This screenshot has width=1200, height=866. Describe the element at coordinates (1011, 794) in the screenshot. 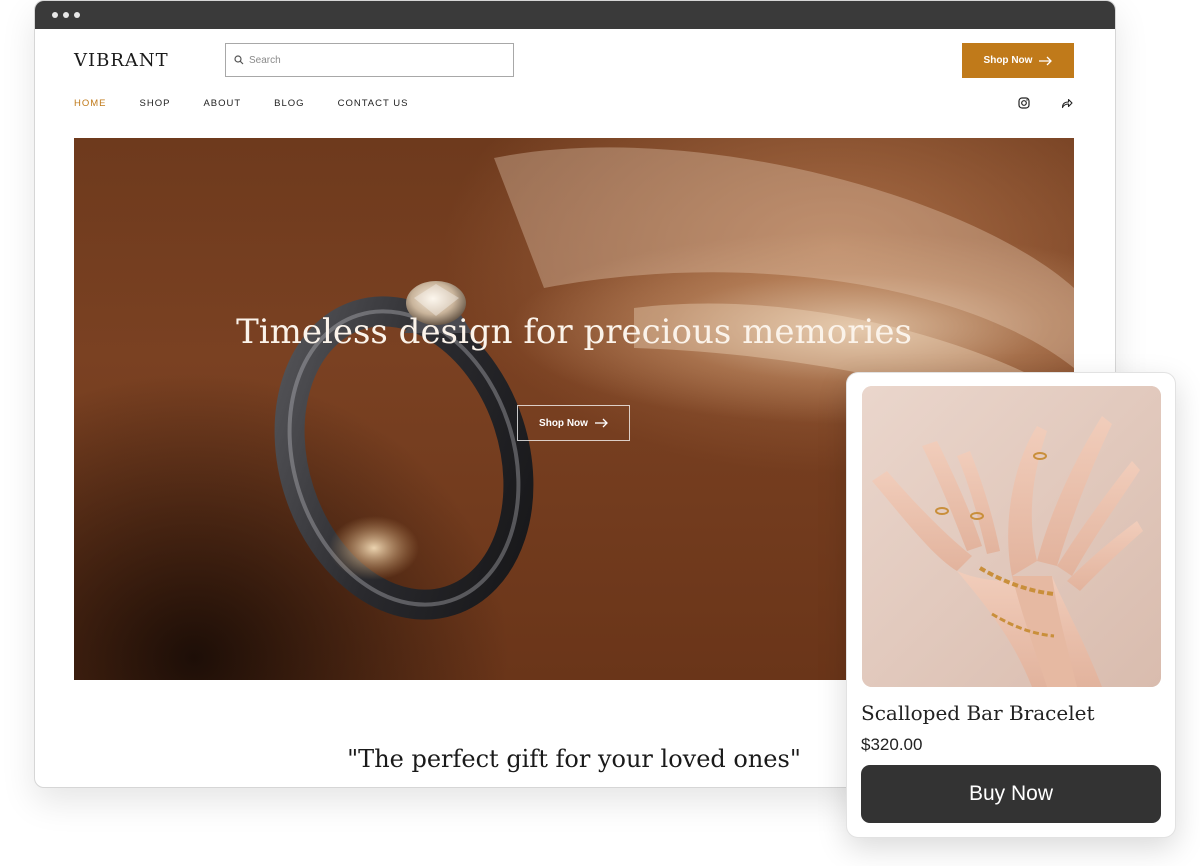

I see `buy-now-button: Buy Now` at that location.